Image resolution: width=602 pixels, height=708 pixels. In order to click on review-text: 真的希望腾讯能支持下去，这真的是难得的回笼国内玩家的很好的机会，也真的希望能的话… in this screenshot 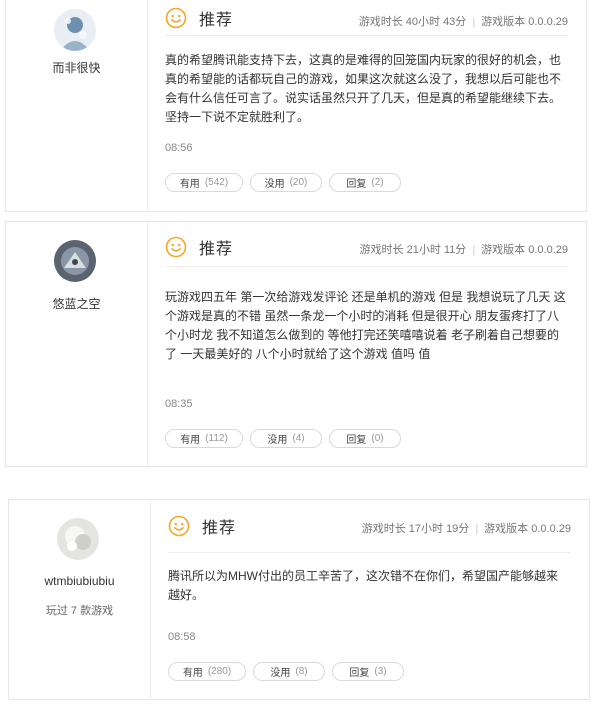, I will do `click(363, 88)`.